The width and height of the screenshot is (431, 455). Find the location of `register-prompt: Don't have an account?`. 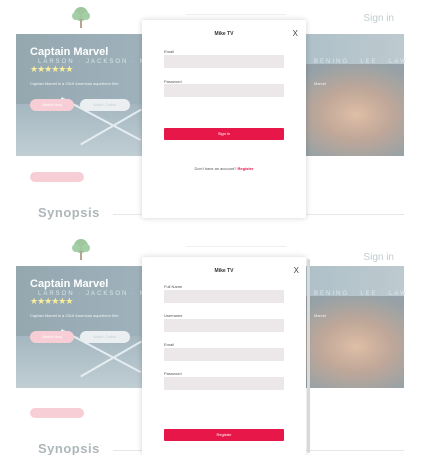

register-prompt: Don't have an account? is located at coordinates (215, 168).